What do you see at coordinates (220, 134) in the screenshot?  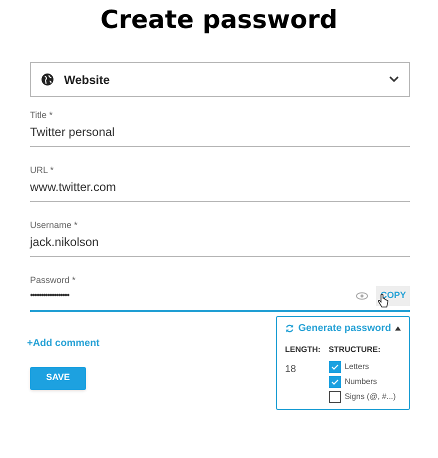 I see `input-field: Twitter personal` at bounding box center [220, 134].